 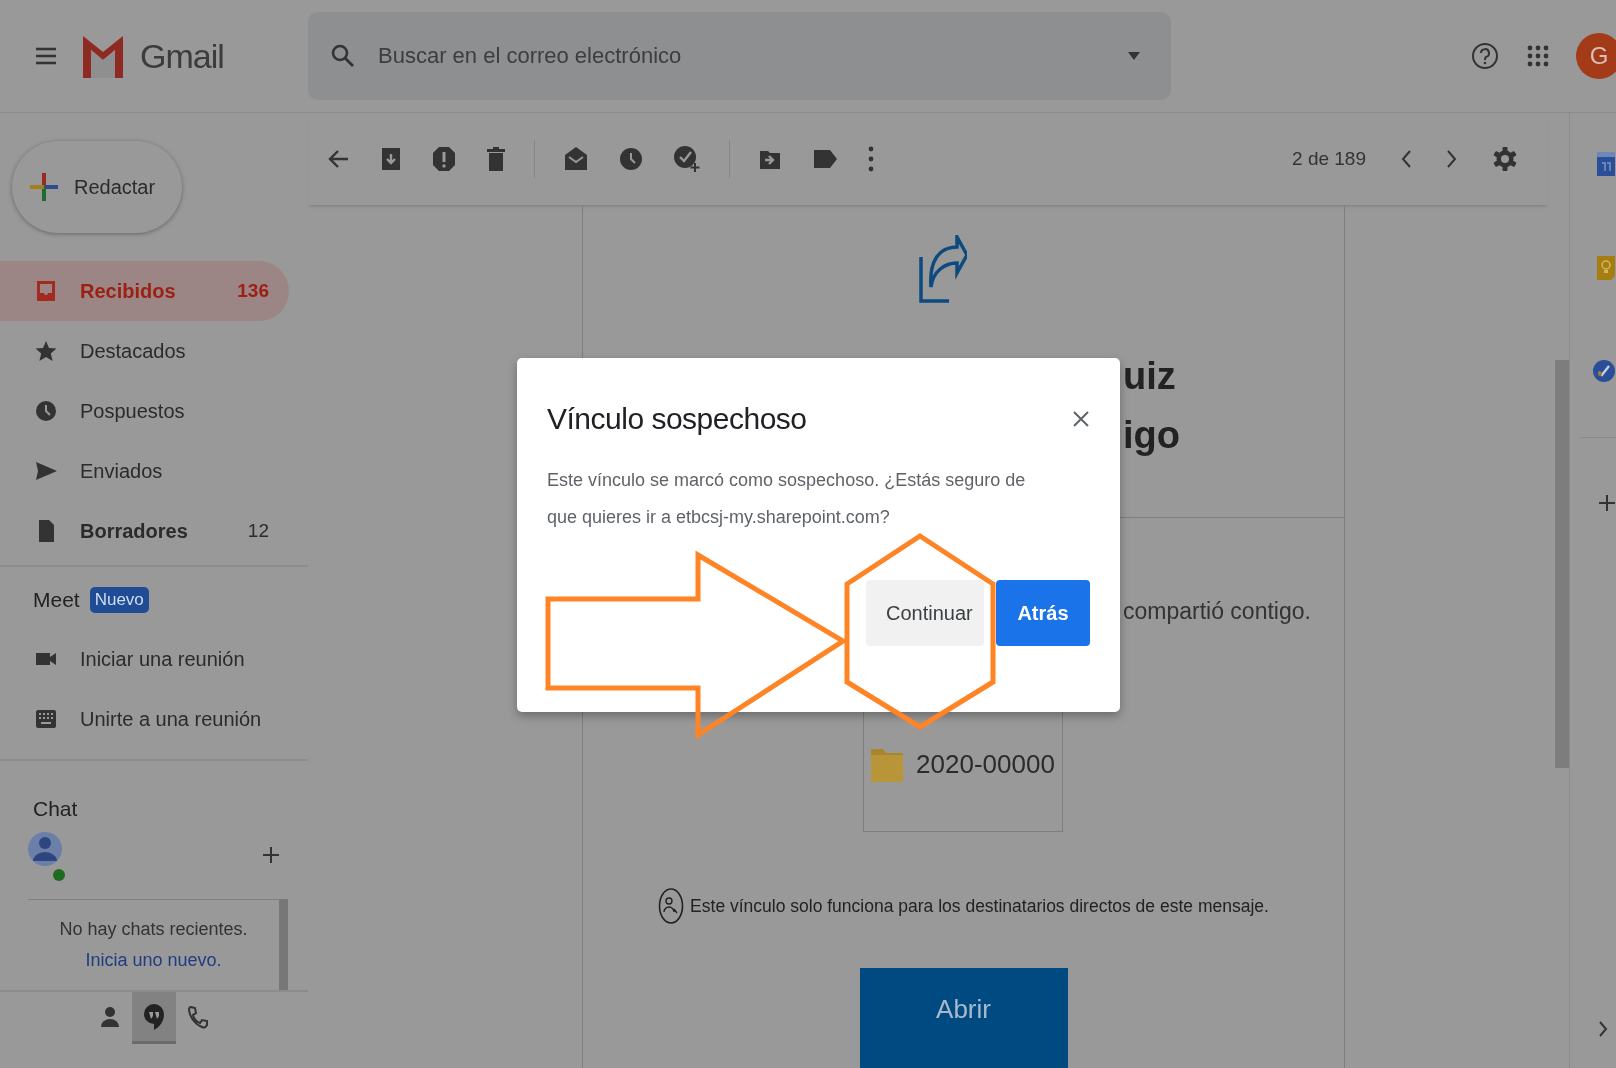 What do you see at coordinates (46, 351) in the screenshot?
I see `star-icon` at bounding box center [46, 351].